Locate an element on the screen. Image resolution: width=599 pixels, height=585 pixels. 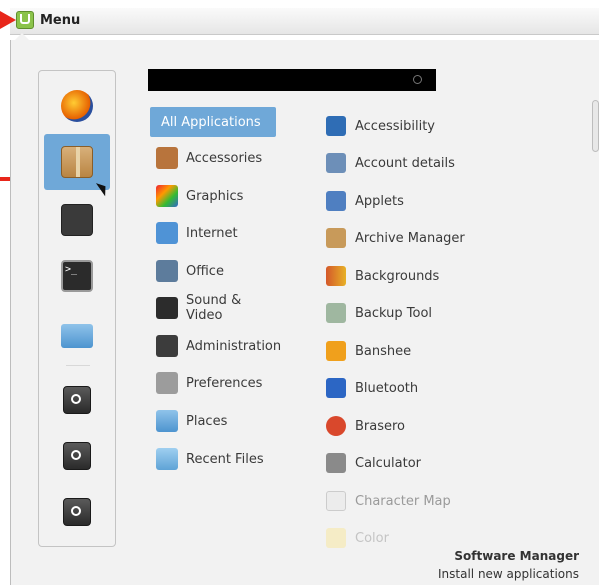
category-administration: Administration is located at coordinates (215, 346).